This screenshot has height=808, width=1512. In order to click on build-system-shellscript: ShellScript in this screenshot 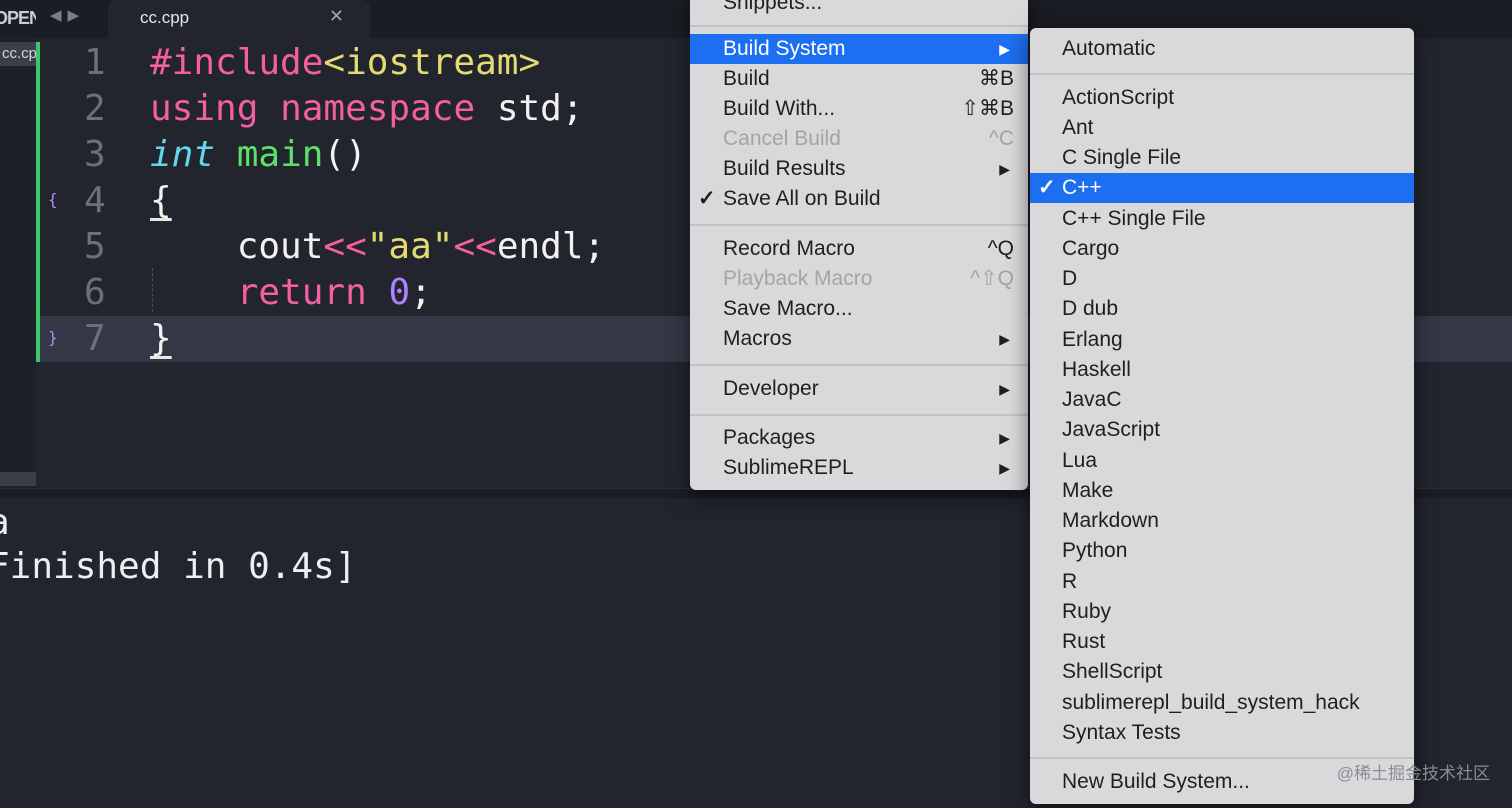, I will do `click(1222, 672)`.